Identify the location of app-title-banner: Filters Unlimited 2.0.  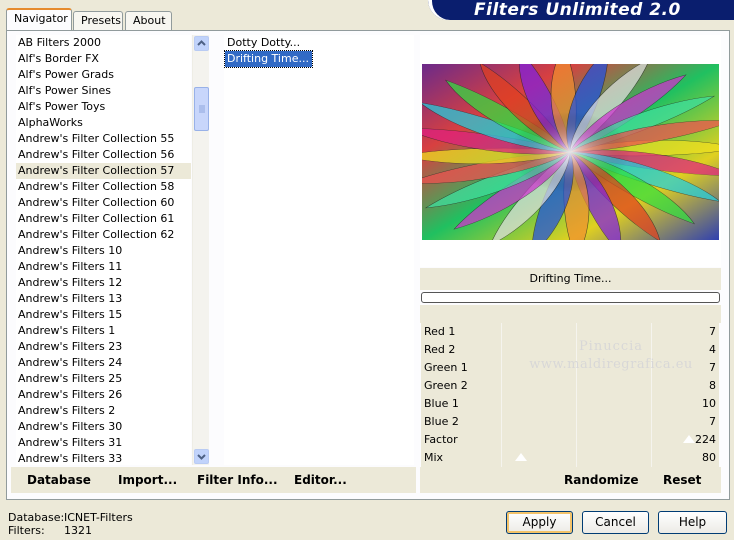
(581, 10).